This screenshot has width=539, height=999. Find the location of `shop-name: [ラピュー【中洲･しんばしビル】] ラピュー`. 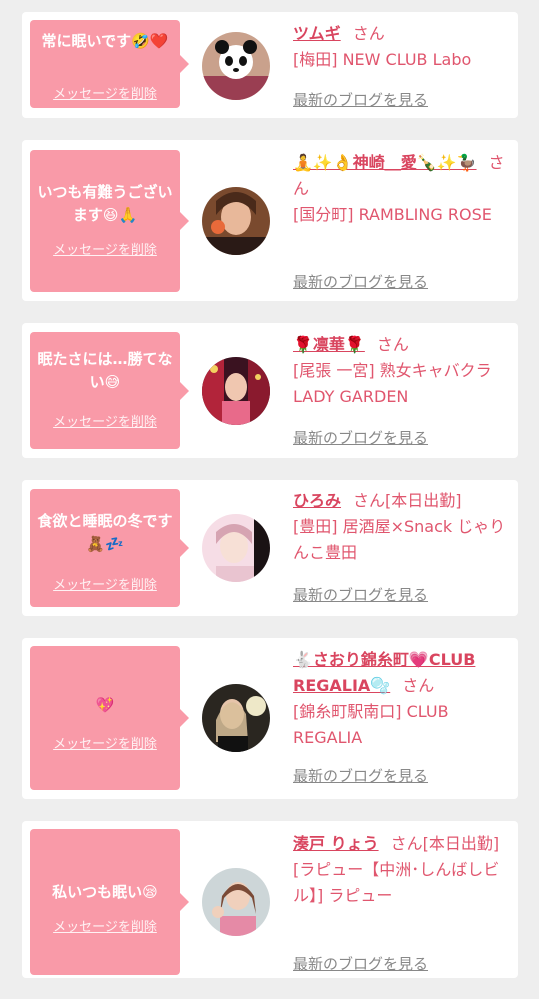

shop-name: [ラピュー【中洲･しんばしビル】] ラピュー is located at coordinates (396, 882).